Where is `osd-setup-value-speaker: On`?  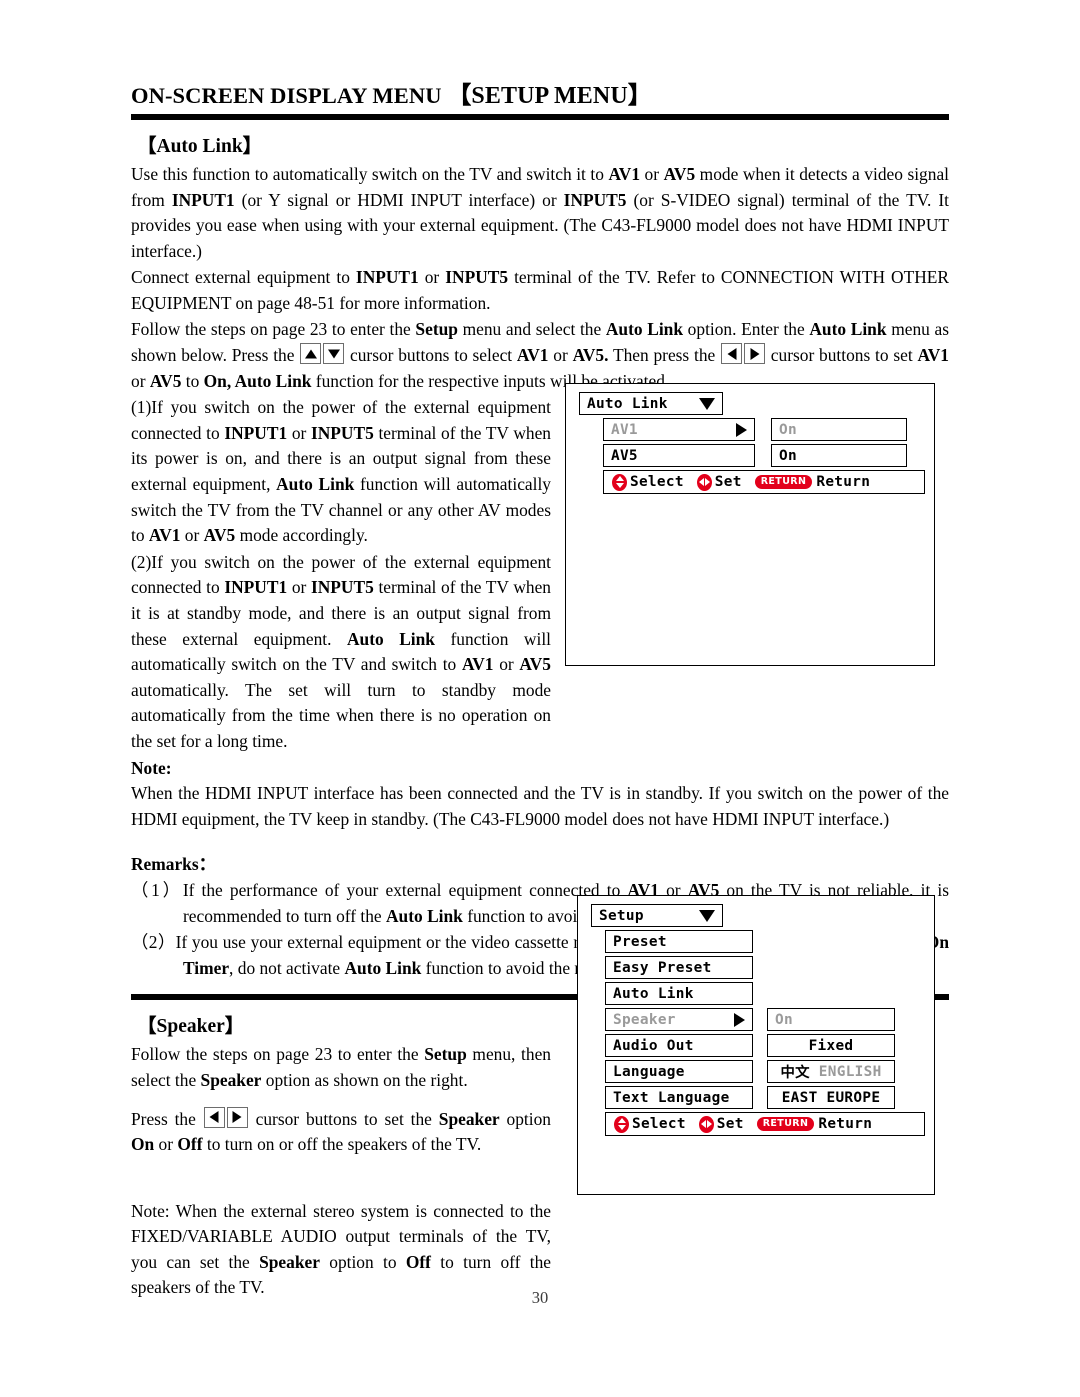
osd-setup-value-speaker: On is located at coordinates (831, 1019).